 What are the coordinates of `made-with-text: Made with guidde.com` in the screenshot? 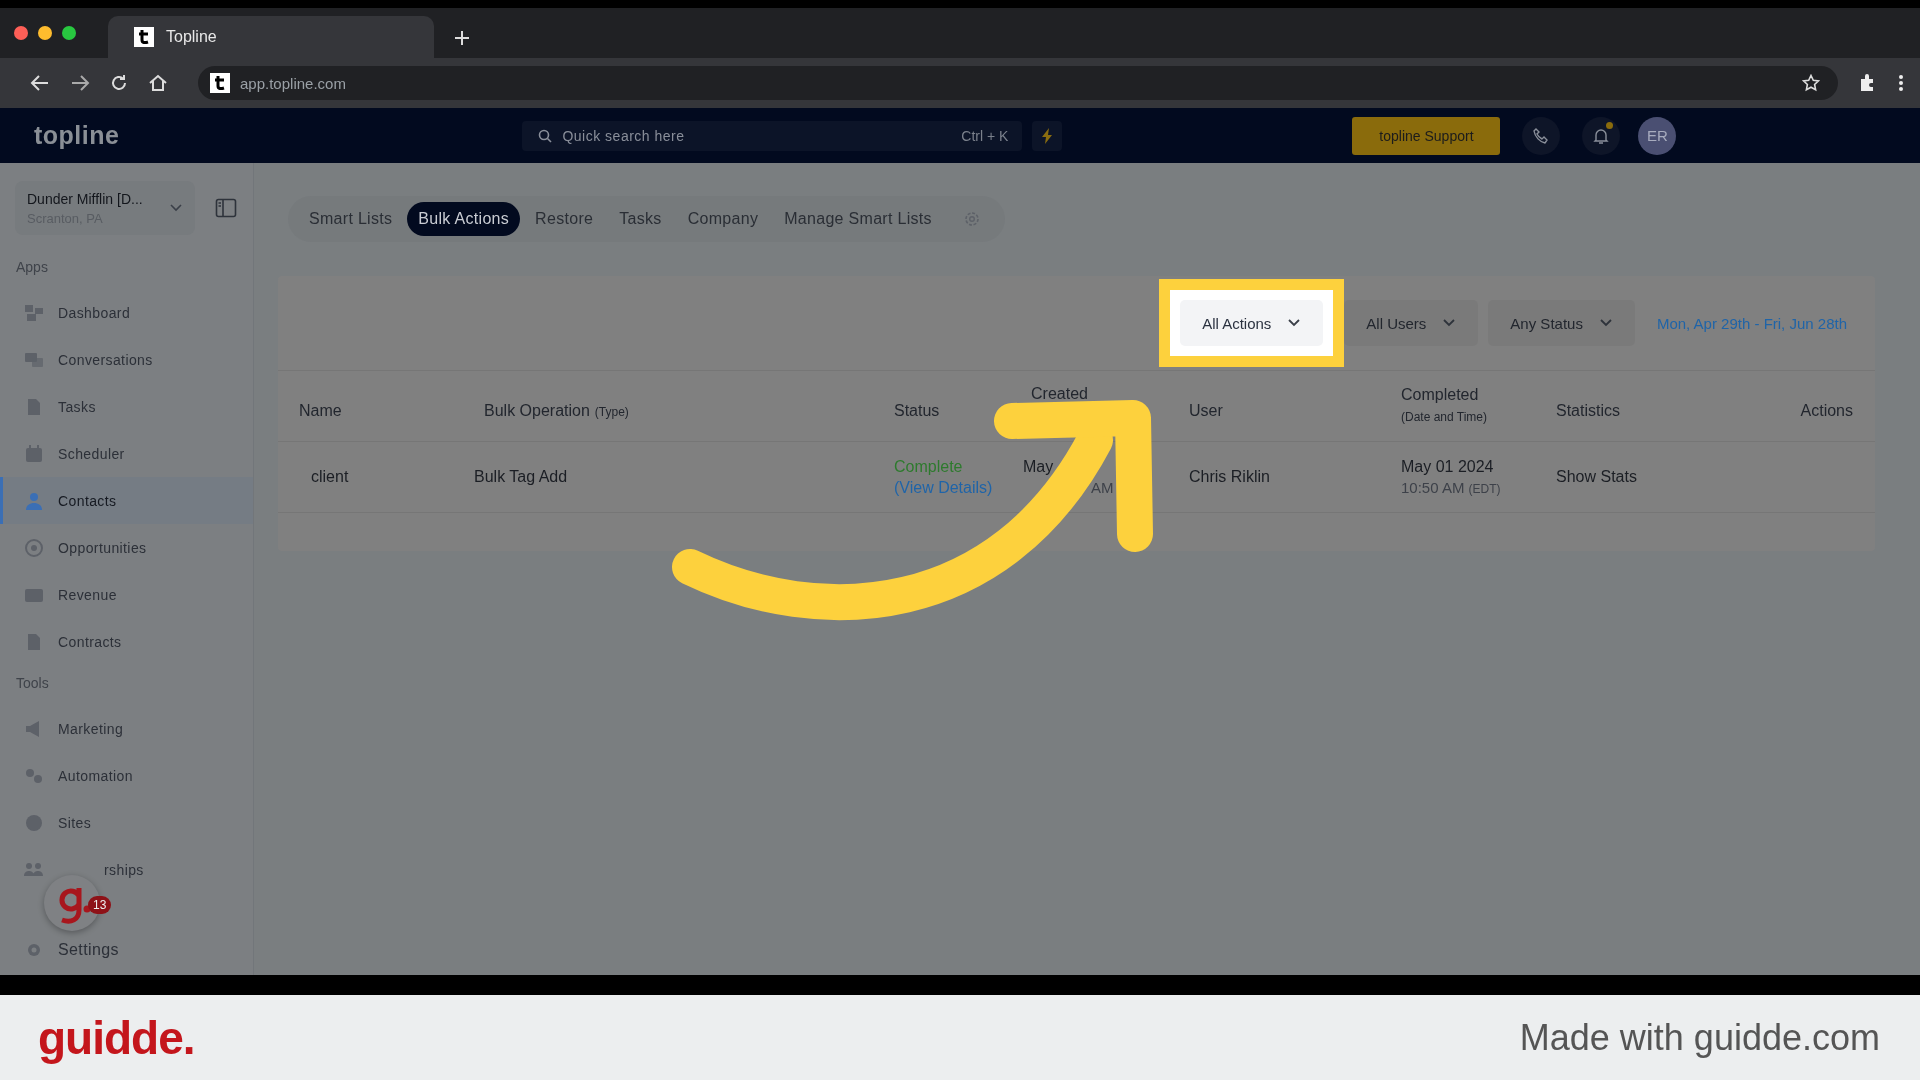 It's located at (1699, 1037).